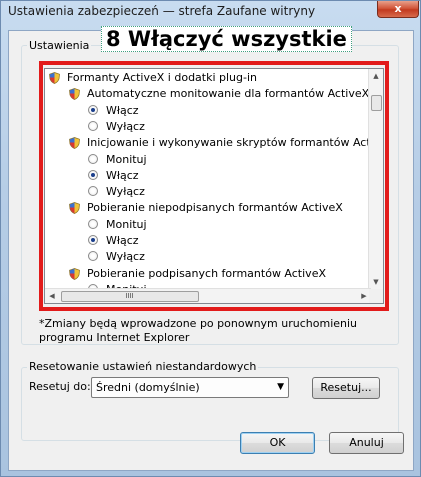  I want to click on close-button: x, so click(398, 9).